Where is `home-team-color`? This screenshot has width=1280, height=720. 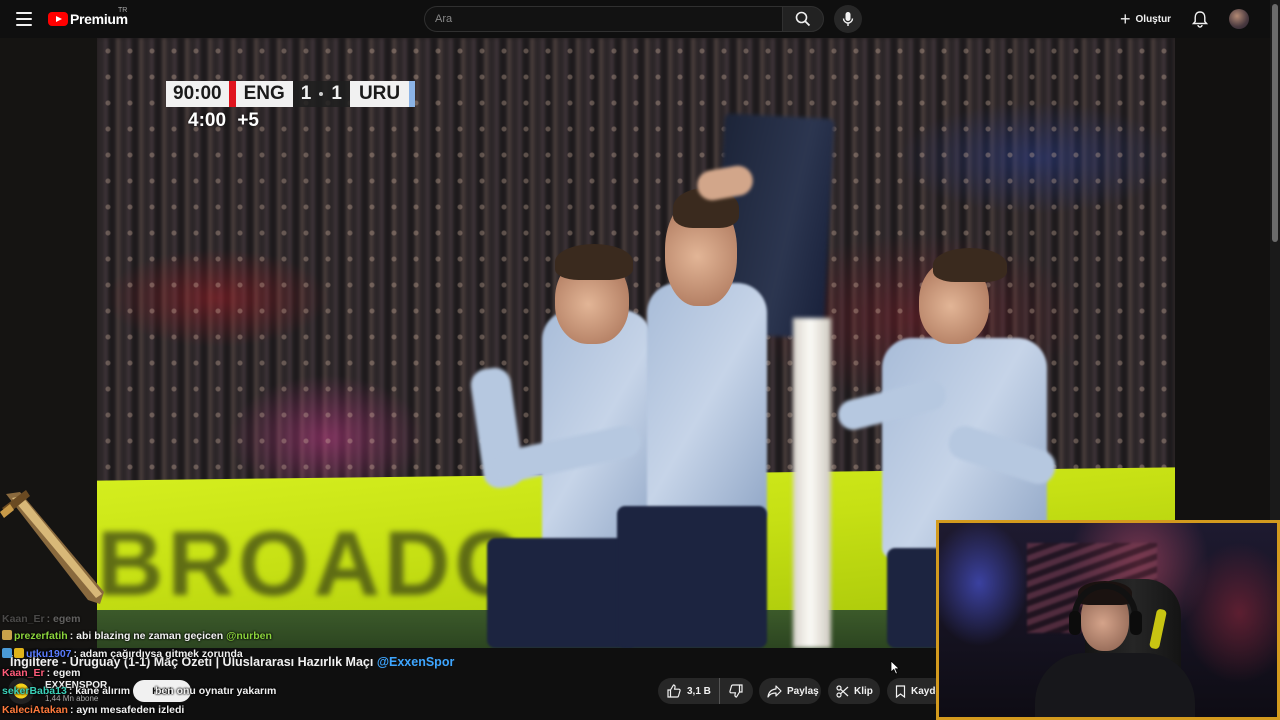
home-team-color is located at coordinates (232, 94).